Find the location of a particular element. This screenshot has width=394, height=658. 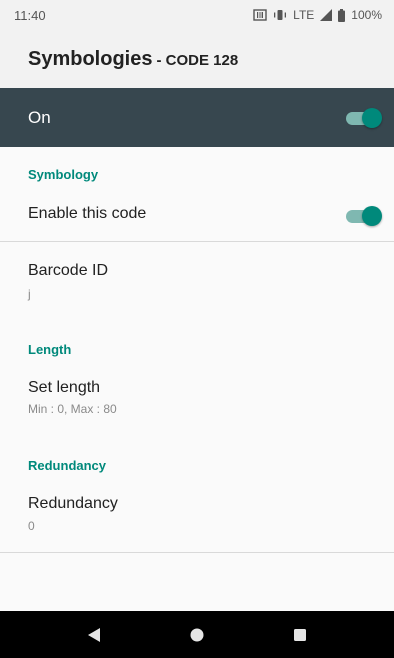

redundancy-row: Redundancy 0 is located at coordinates (197, 516).